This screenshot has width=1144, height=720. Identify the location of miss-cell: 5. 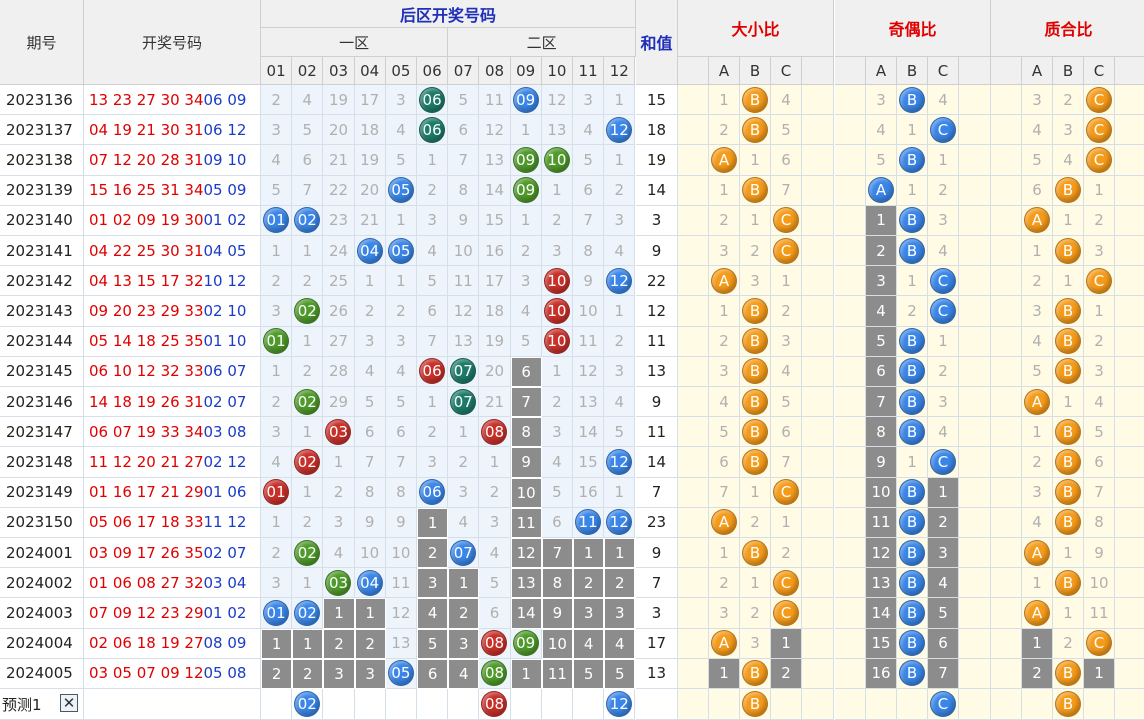
(433, 281).